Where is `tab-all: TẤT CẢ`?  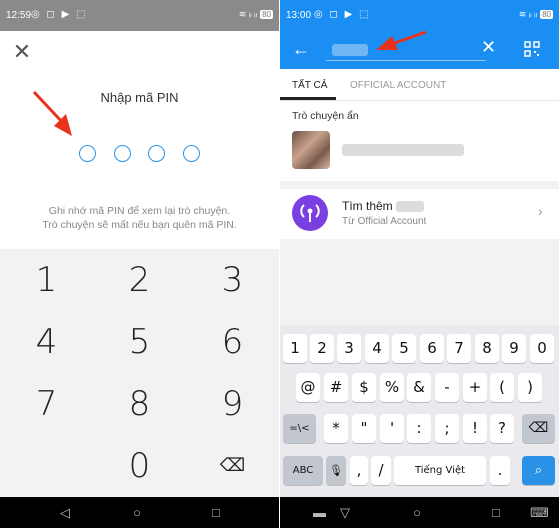 tab-all: TẤT CẢ is located at coordinates (309, 85).